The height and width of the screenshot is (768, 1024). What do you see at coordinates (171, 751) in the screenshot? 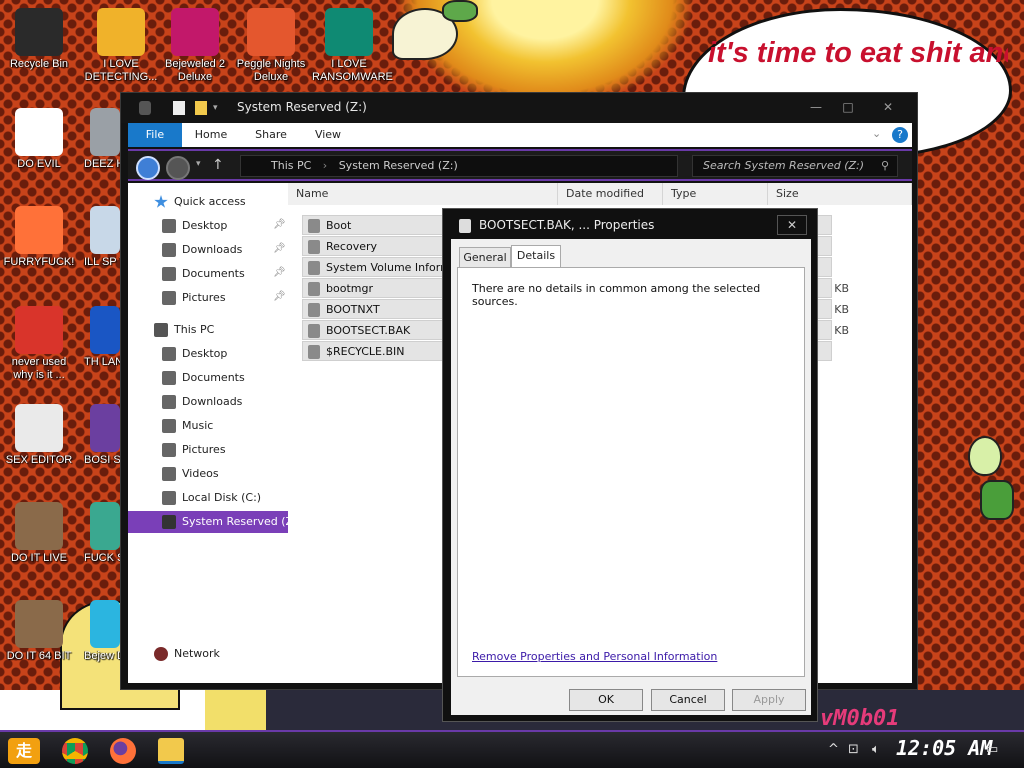
I see `file-explorer-icon` at bounding box center [171, 751].